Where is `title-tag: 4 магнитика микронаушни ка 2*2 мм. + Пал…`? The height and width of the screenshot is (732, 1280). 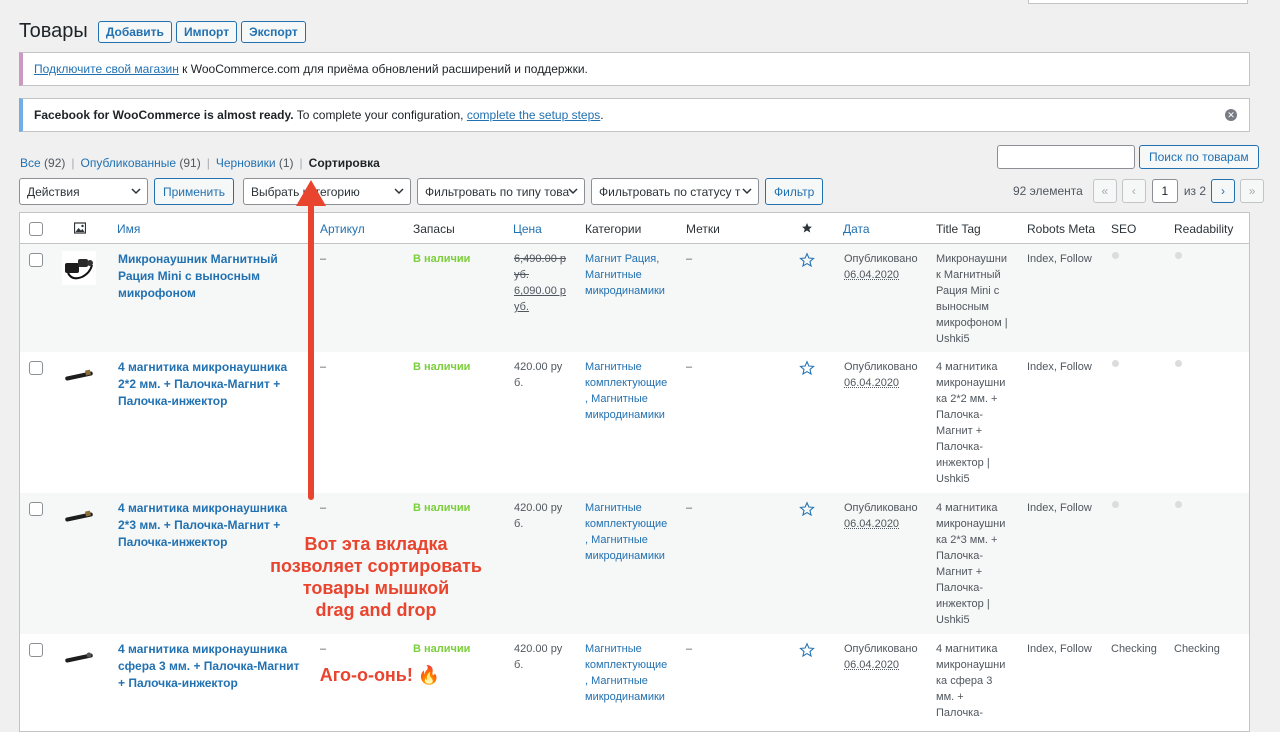 title-tag: 4 магнитика микронаушни ка 2*2 мм. + Пал… is located at coordinates (976, 423).